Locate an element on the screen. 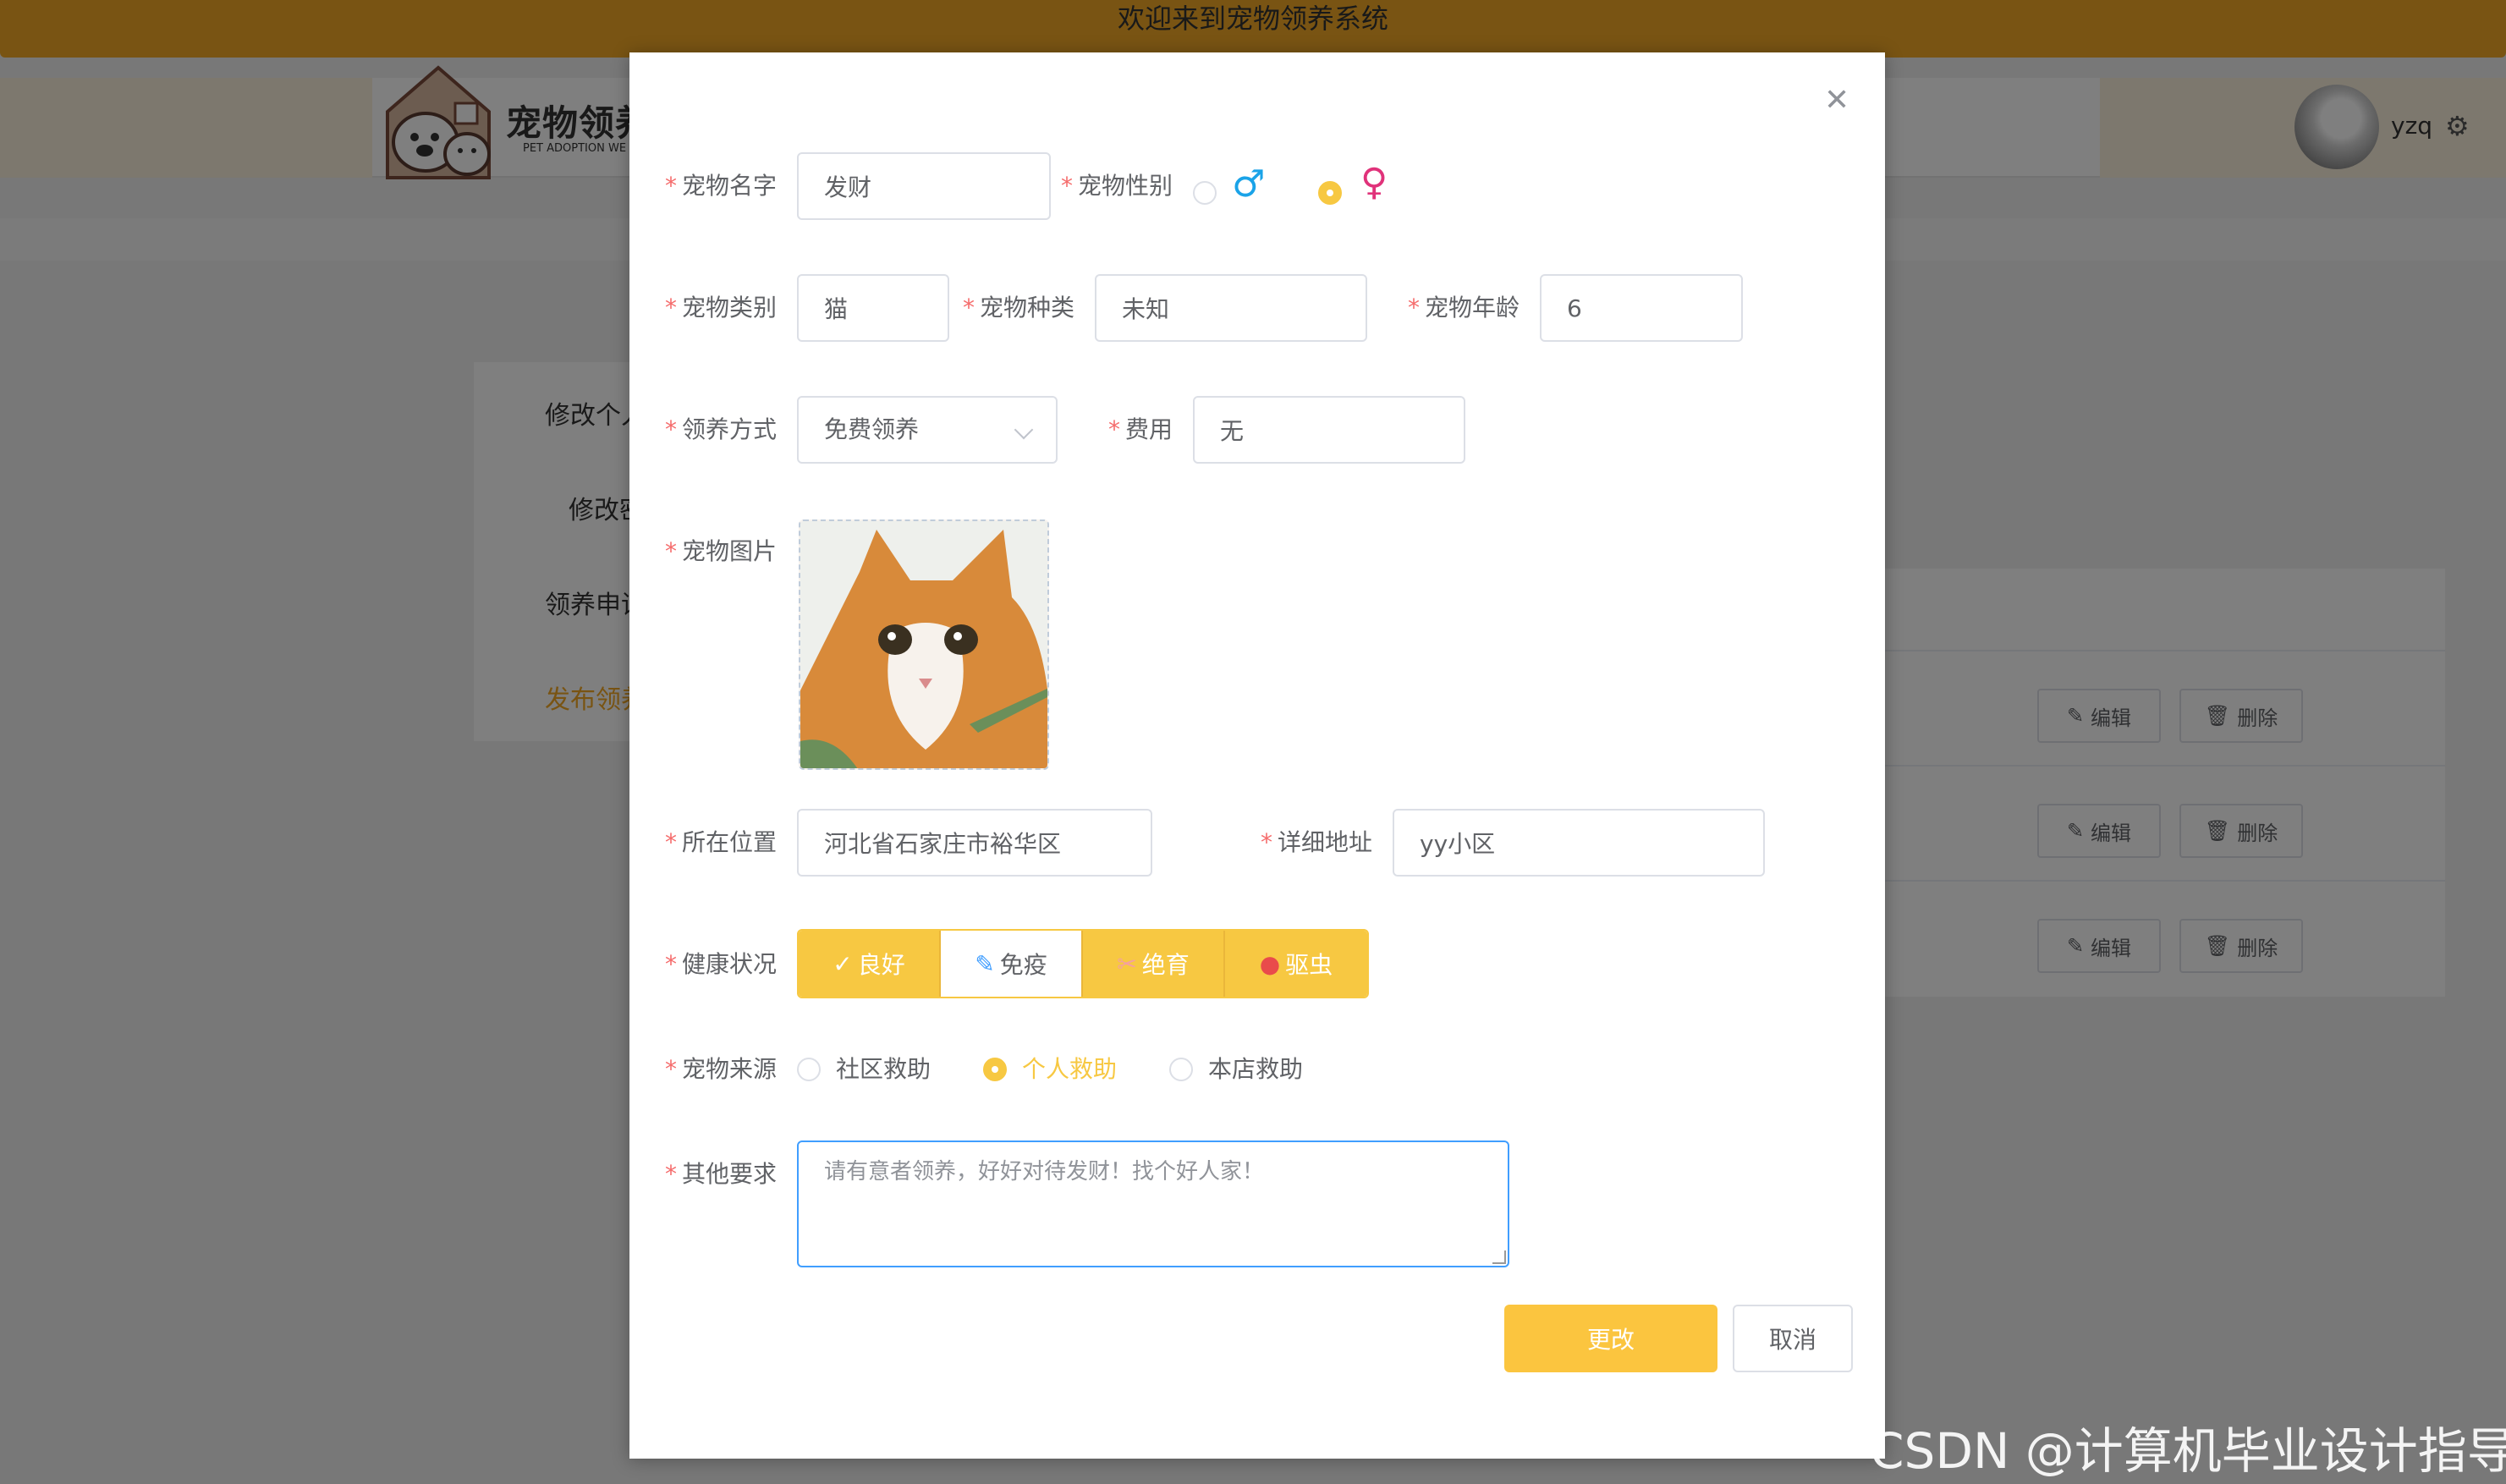  pill-icon: ● is located at coordinates (1270, 963).